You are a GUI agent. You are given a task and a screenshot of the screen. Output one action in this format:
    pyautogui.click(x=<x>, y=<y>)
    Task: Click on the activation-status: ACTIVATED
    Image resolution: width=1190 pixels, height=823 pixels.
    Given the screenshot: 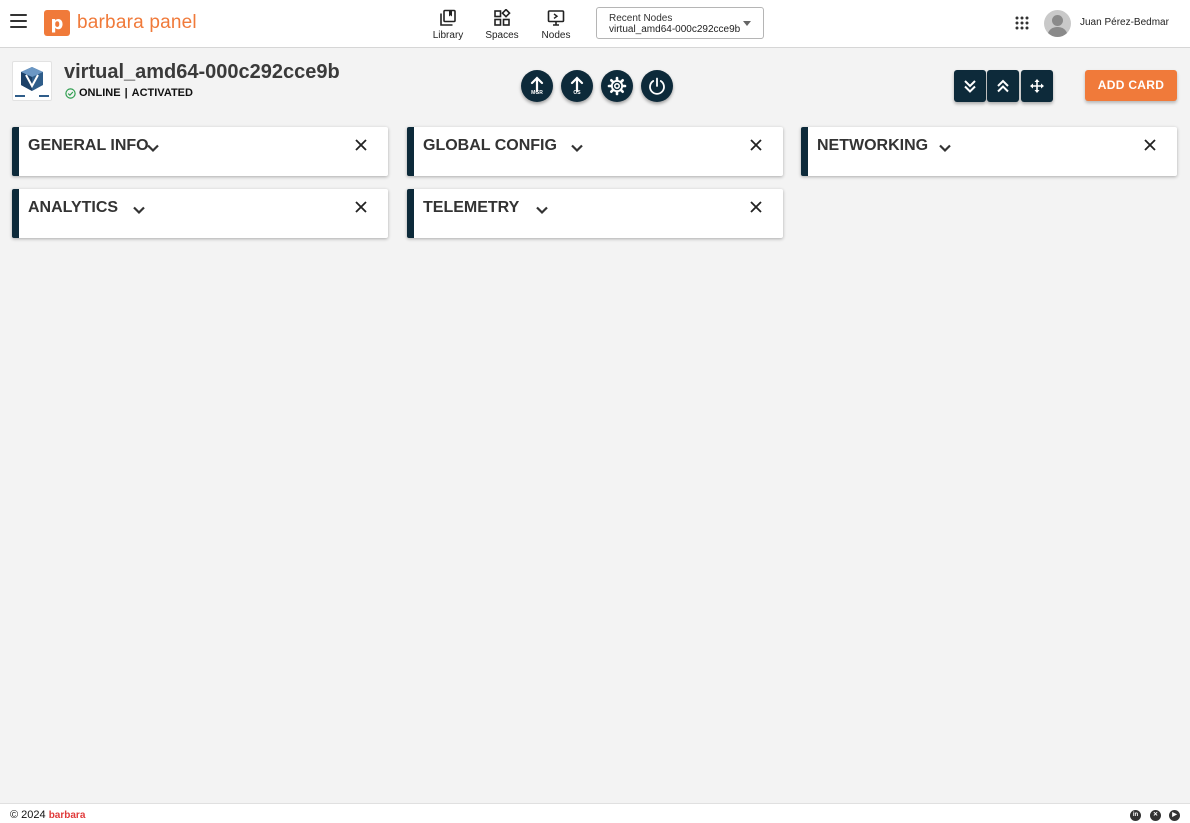 What is the action you would take?
    pyautogui.click(x=162, y=93)
    